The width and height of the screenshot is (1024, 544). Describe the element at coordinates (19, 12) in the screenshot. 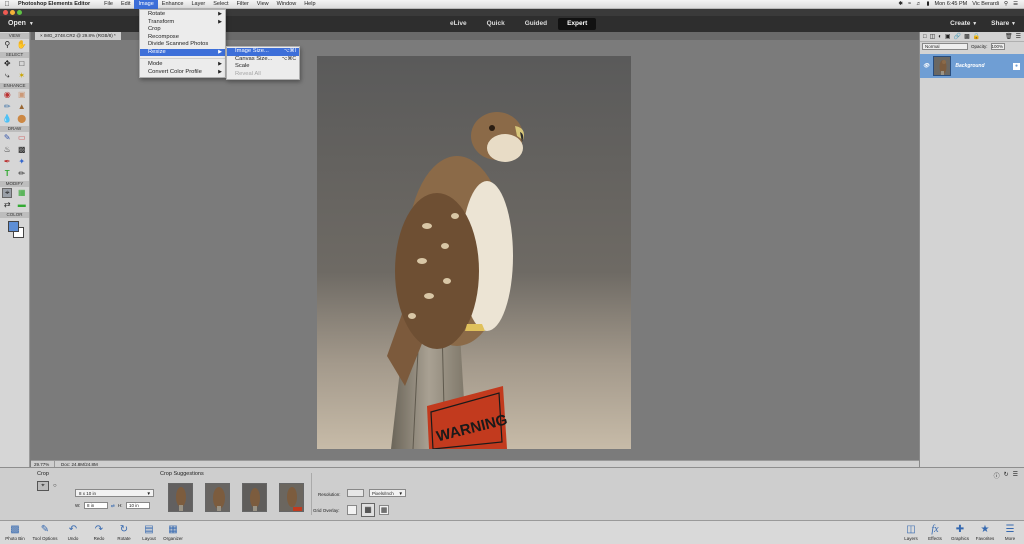

I see `zoom-window-icon` at that location.